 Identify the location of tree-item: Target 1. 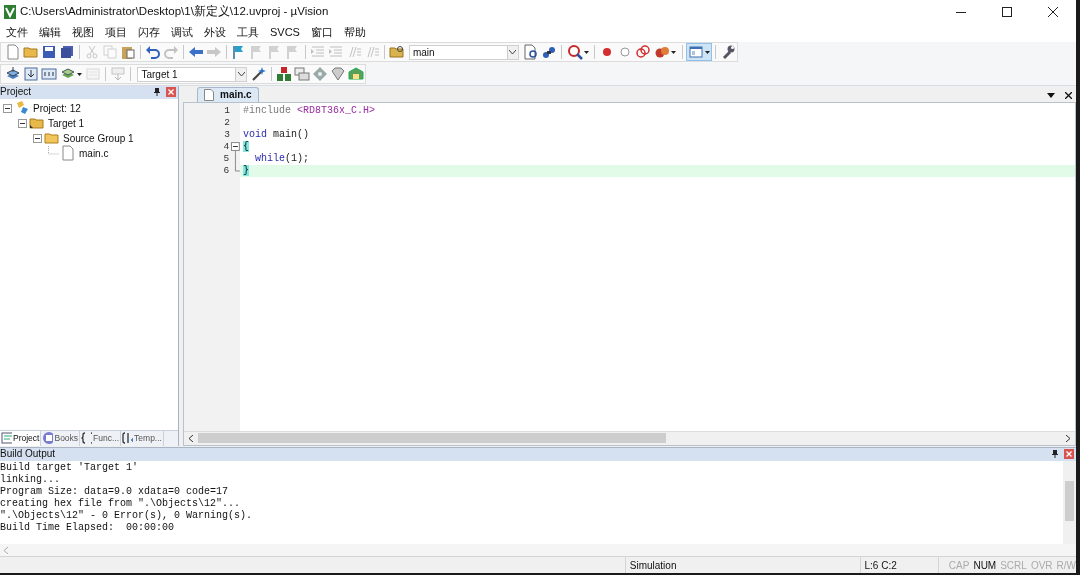
(66, 123).